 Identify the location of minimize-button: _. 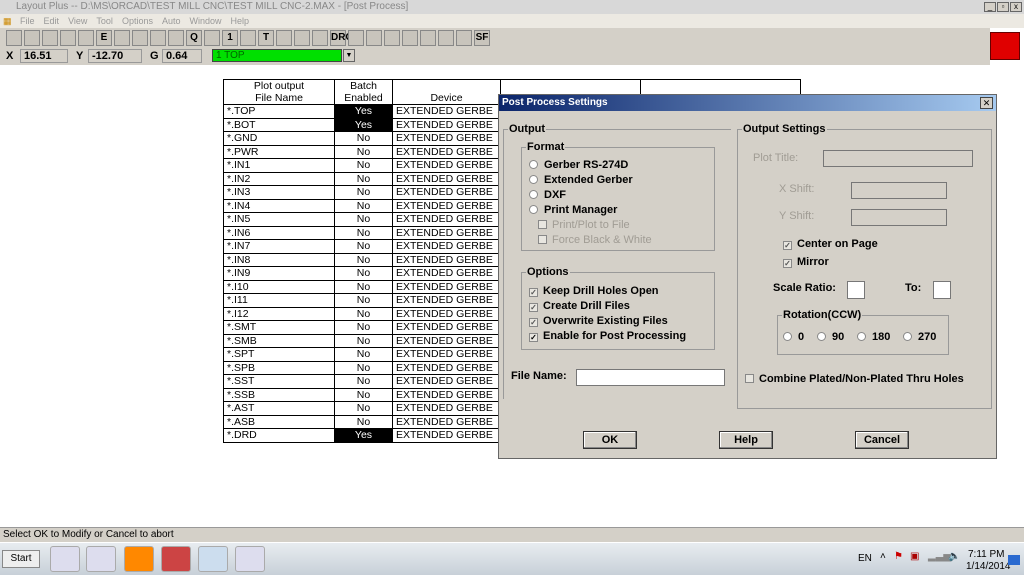
(990, 7).